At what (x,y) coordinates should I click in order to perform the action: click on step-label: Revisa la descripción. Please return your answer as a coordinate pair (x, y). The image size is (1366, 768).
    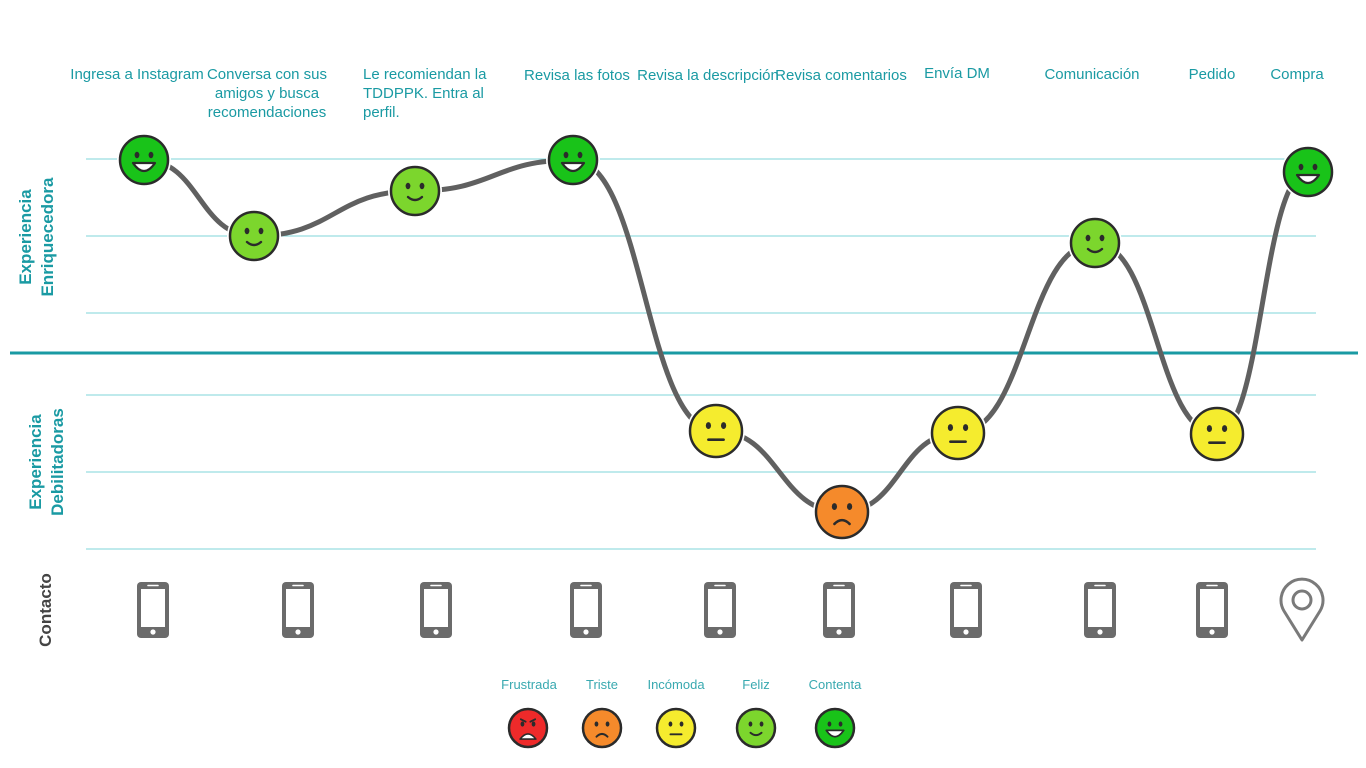
    Looking at the image, I should click on (708, 75).